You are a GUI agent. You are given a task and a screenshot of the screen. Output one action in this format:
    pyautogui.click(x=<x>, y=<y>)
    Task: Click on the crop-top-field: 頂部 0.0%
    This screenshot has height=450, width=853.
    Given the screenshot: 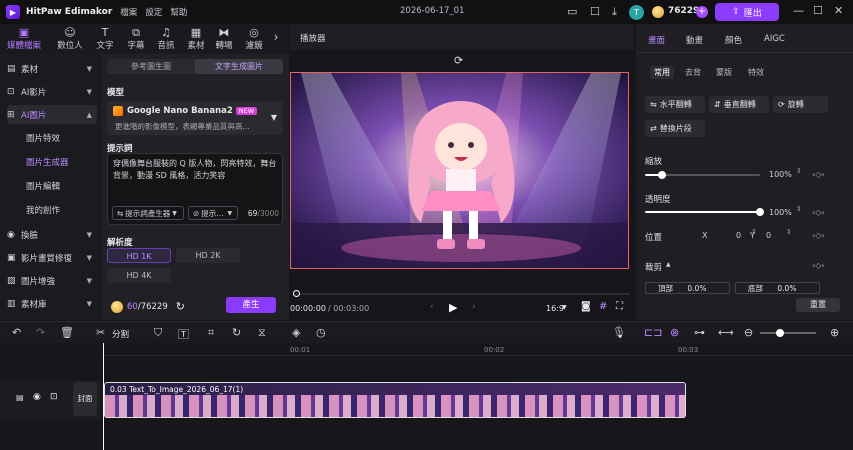 What is the action you would take?
    pyautogui.click(x=687, y=288)
    